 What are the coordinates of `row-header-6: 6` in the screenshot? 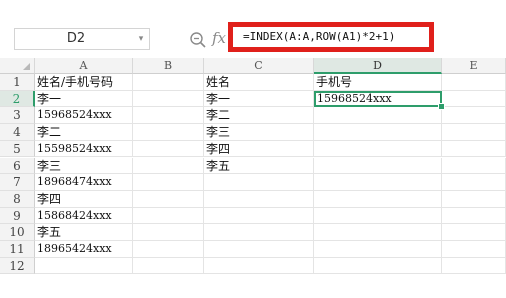 It's located at (17, 166).